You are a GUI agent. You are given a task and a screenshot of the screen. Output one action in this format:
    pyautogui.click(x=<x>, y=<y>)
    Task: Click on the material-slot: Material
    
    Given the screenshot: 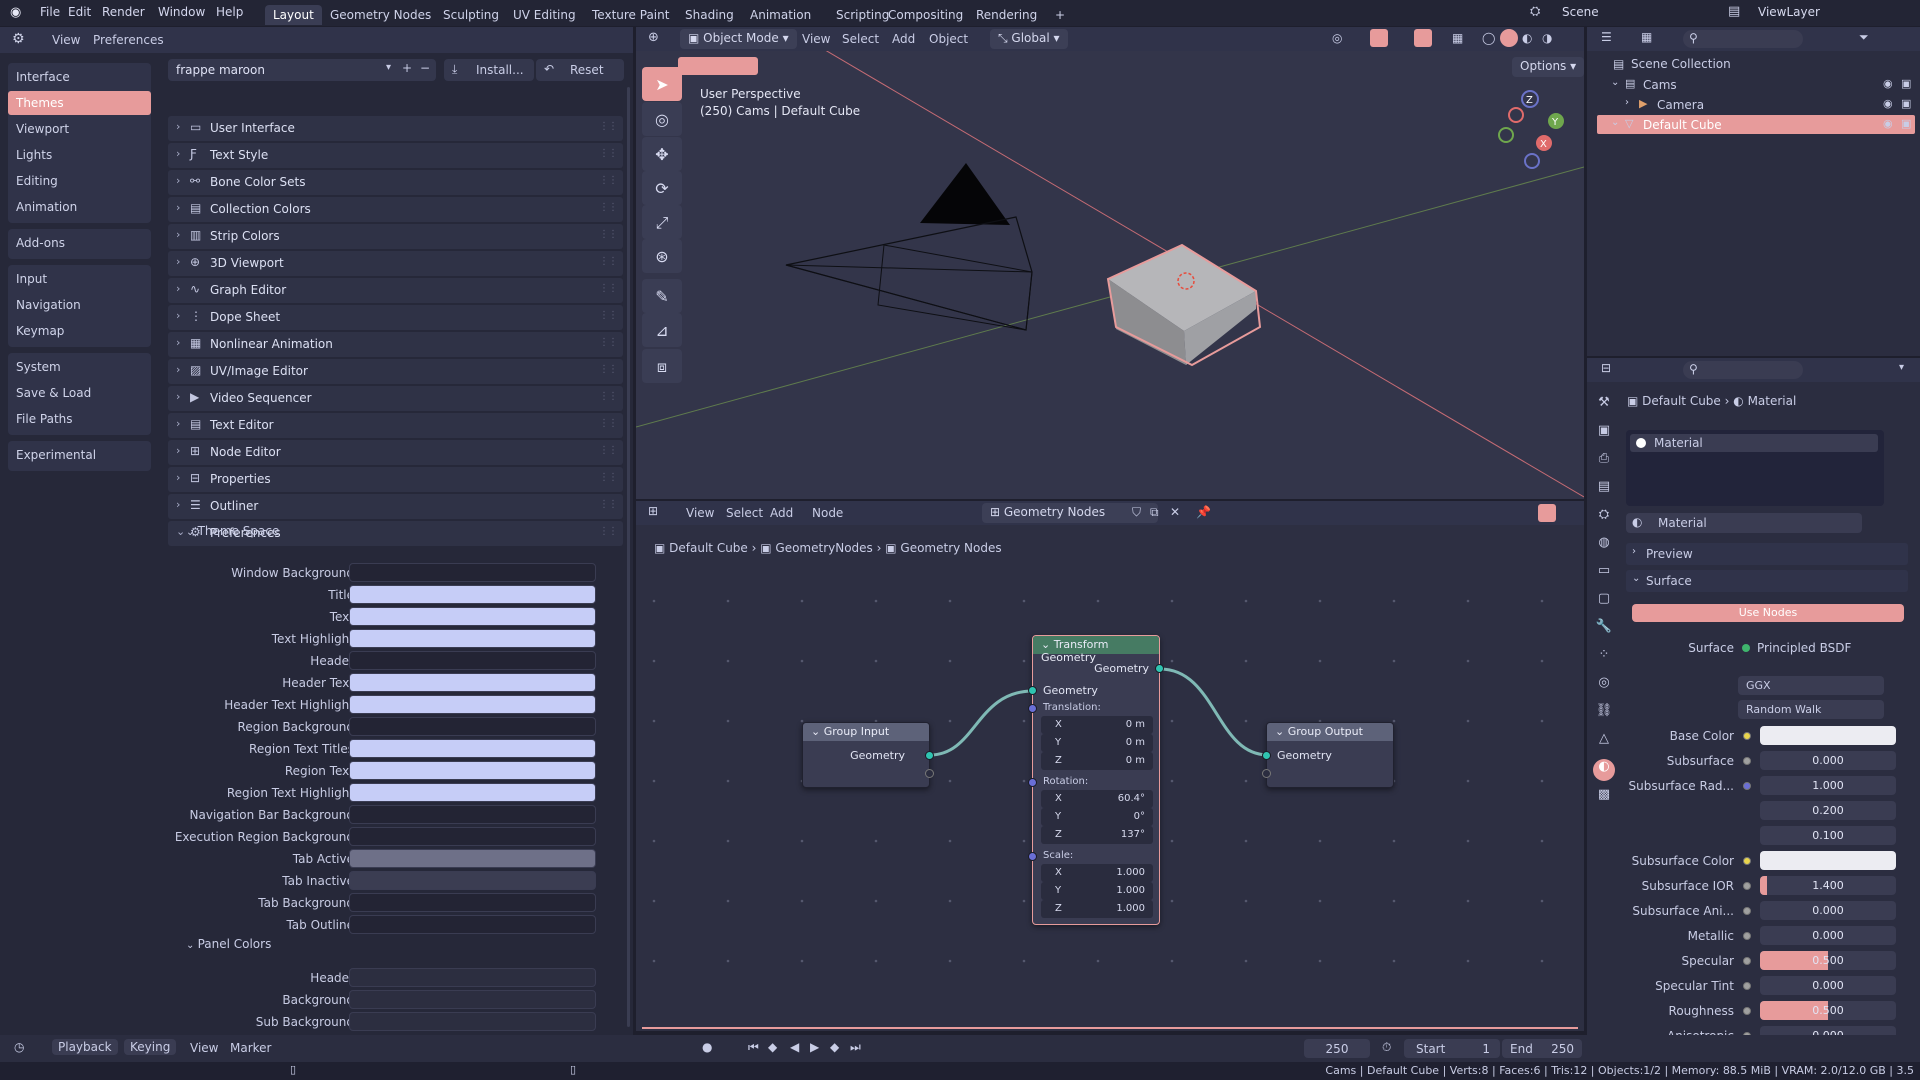 What is the action you would take?
    pyautogui.click(x=1754, y=443)
    